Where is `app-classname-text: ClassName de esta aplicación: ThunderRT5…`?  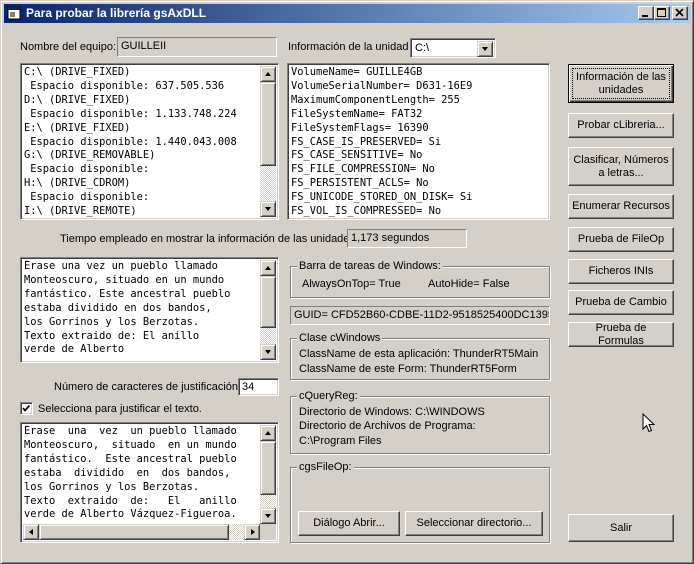
app-classname-text: ClassName de esta aplicación: ThunderRT5… is located at coordinates (419, 354).